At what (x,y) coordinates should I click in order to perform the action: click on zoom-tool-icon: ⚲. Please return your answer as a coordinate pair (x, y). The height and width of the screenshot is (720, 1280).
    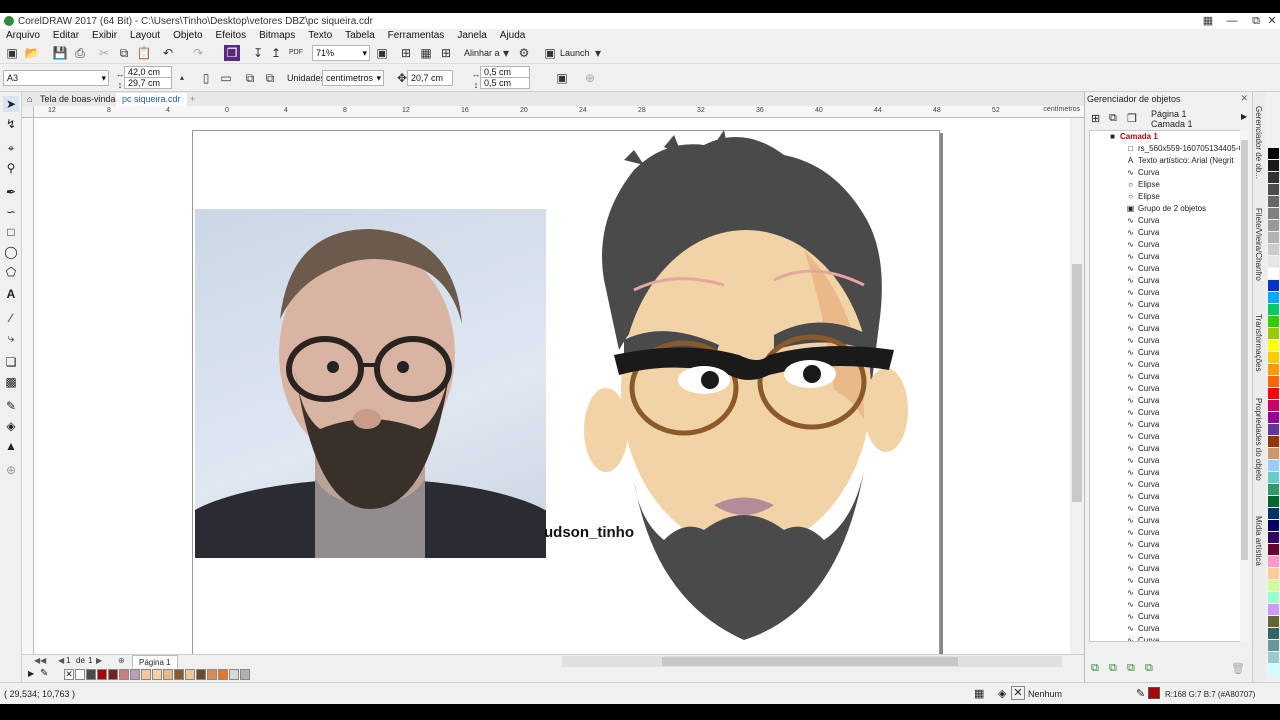
    Looking at the image, I should click on (11, 168).